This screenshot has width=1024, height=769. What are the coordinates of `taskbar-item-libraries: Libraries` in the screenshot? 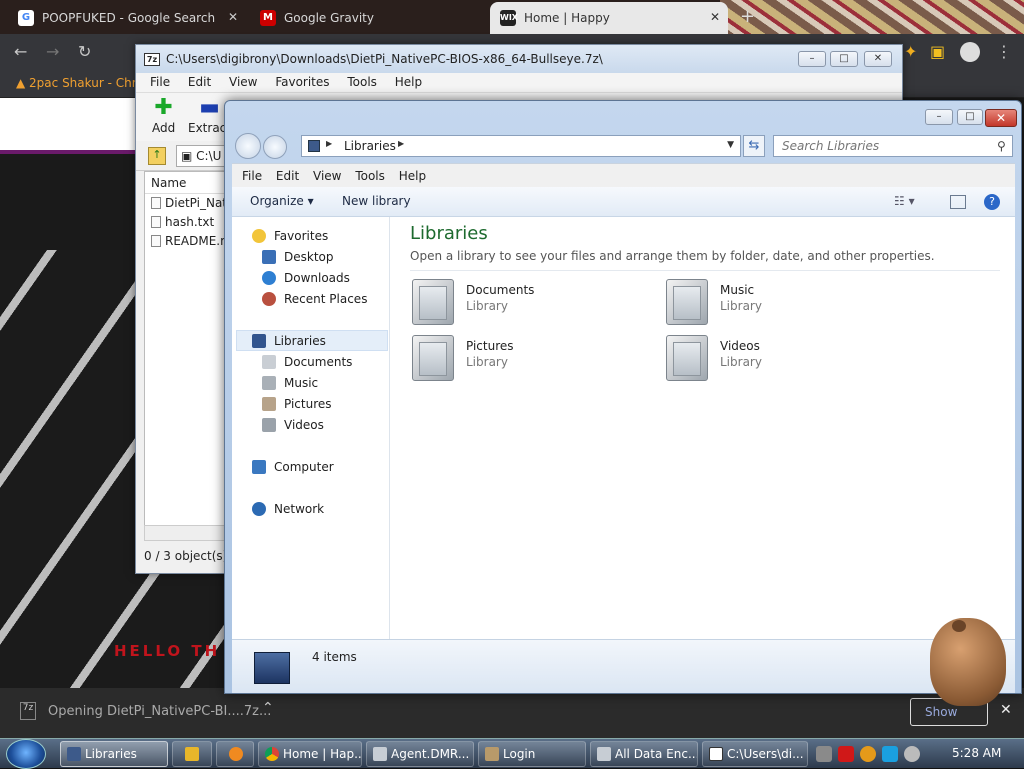 It's located at (114, 754).